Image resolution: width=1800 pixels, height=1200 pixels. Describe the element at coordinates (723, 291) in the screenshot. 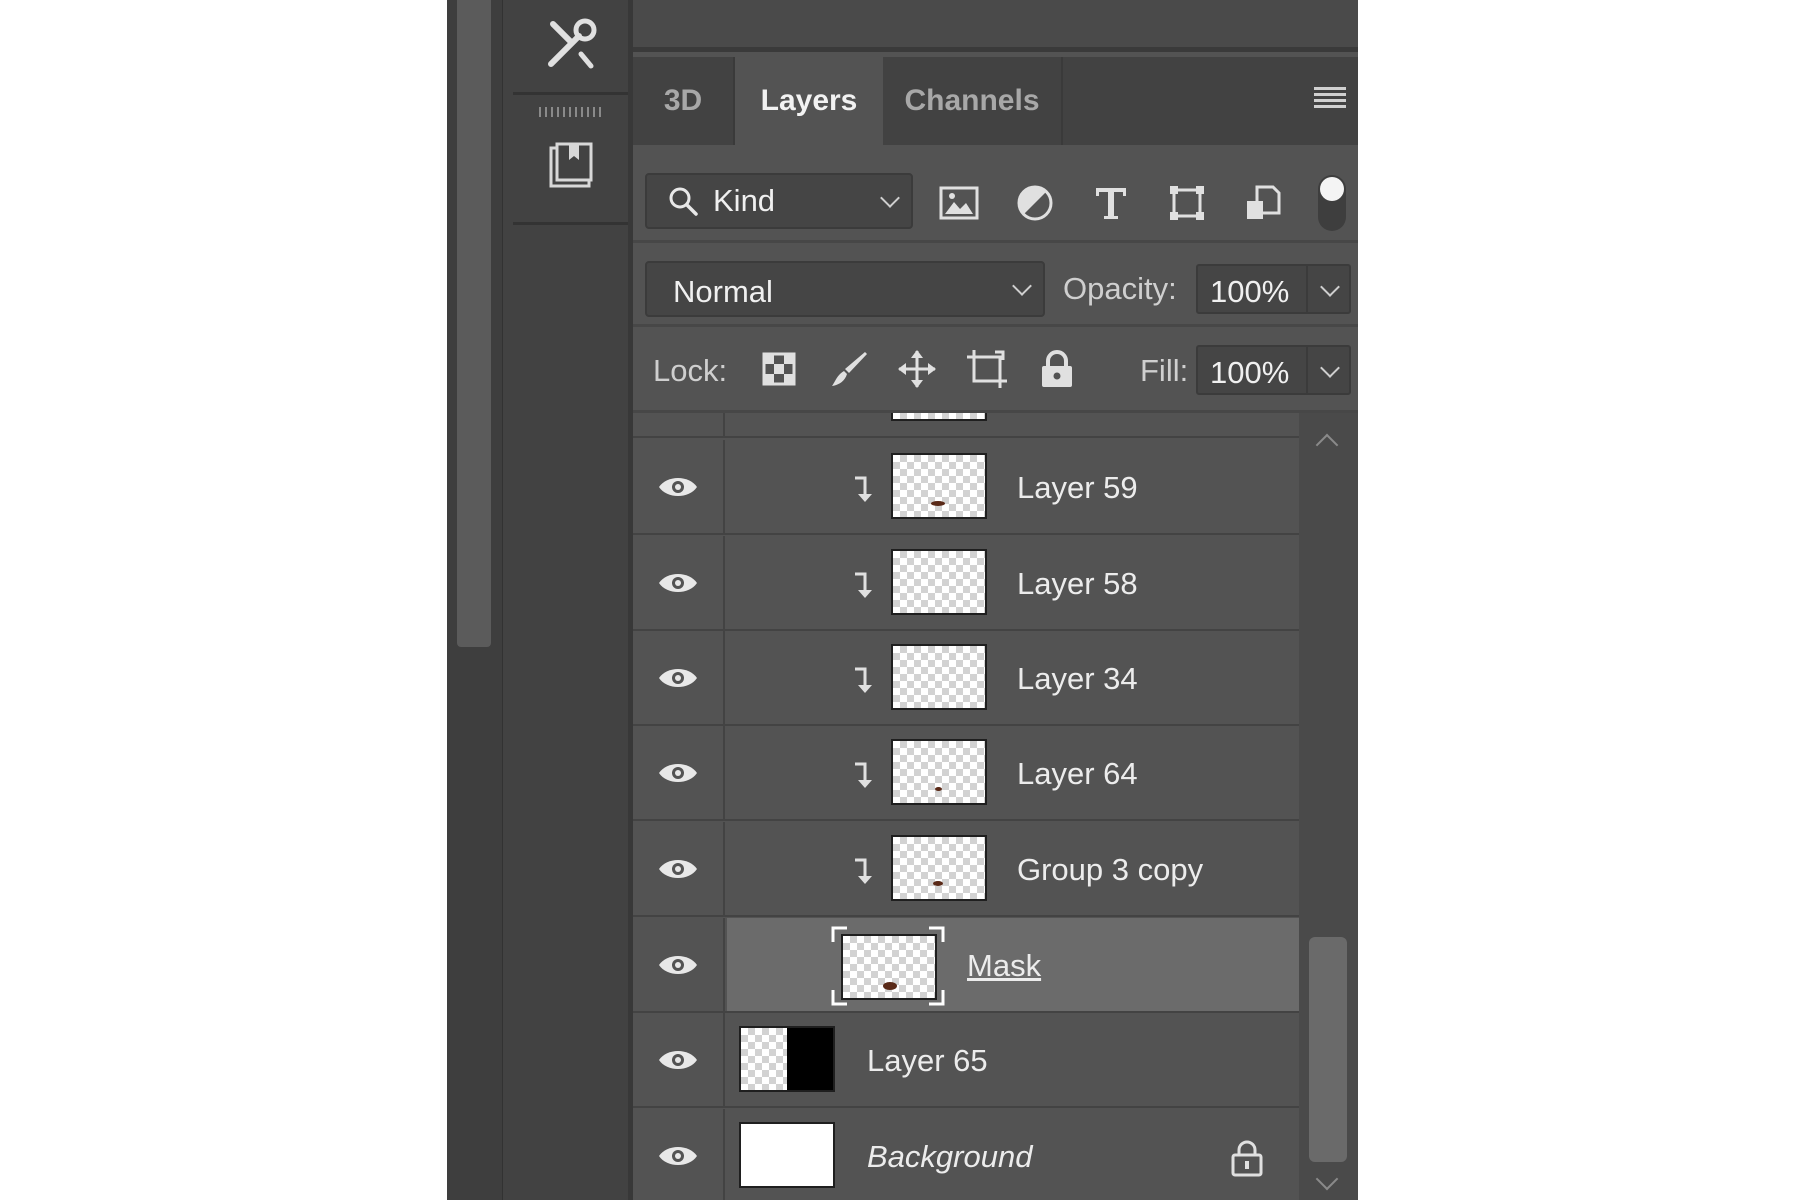

I see `blend-mode-value: Normal` at that location.